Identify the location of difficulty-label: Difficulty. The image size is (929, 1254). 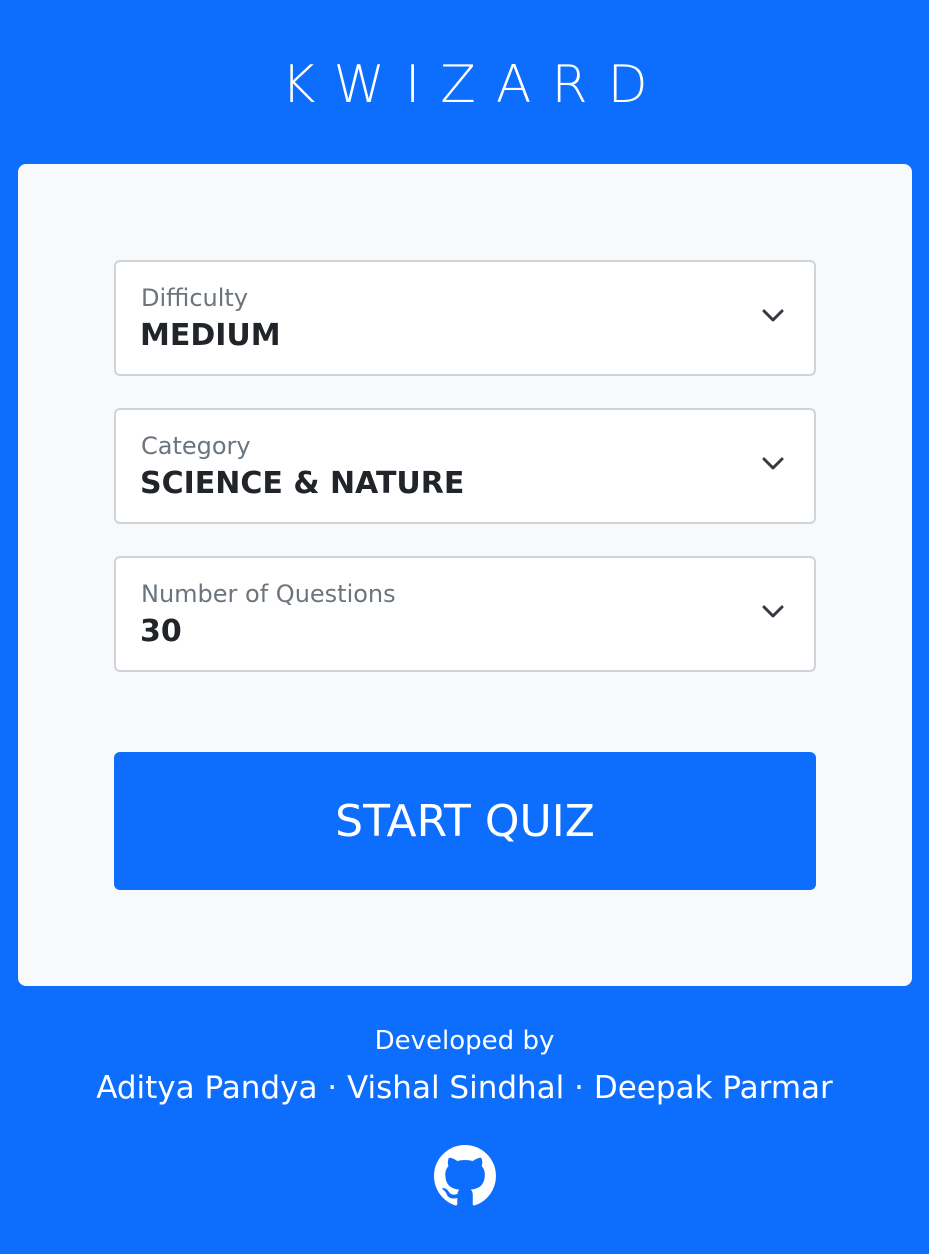
(195, 298).